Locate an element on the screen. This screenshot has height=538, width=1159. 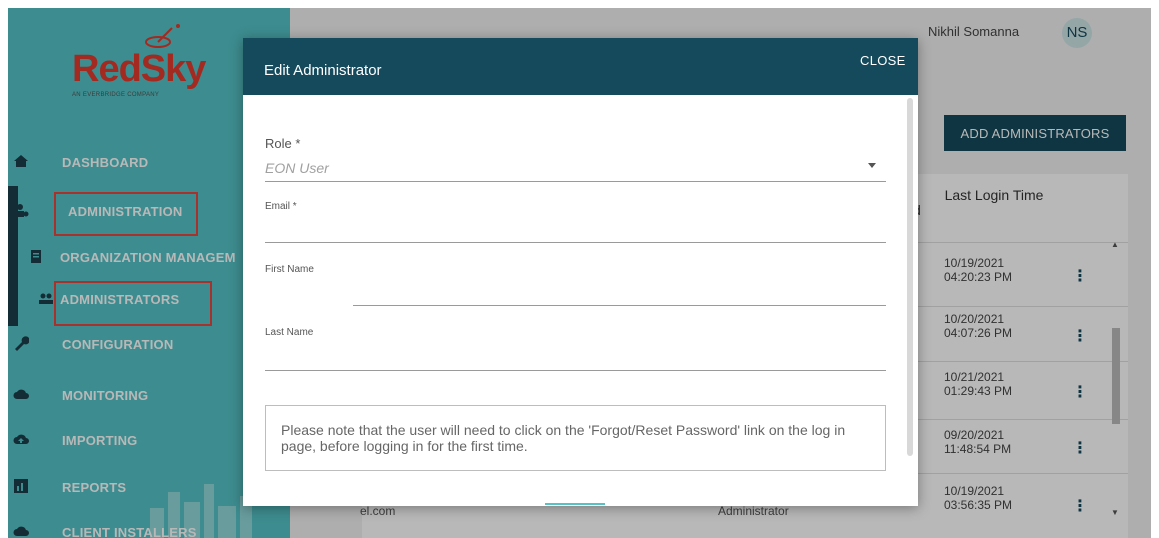
first-name-field is located at coordinates (619, 305).